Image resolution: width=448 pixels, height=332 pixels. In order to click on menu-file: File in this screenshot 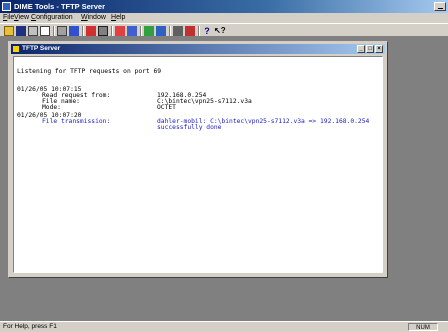, I will do `click(8, 18)`.